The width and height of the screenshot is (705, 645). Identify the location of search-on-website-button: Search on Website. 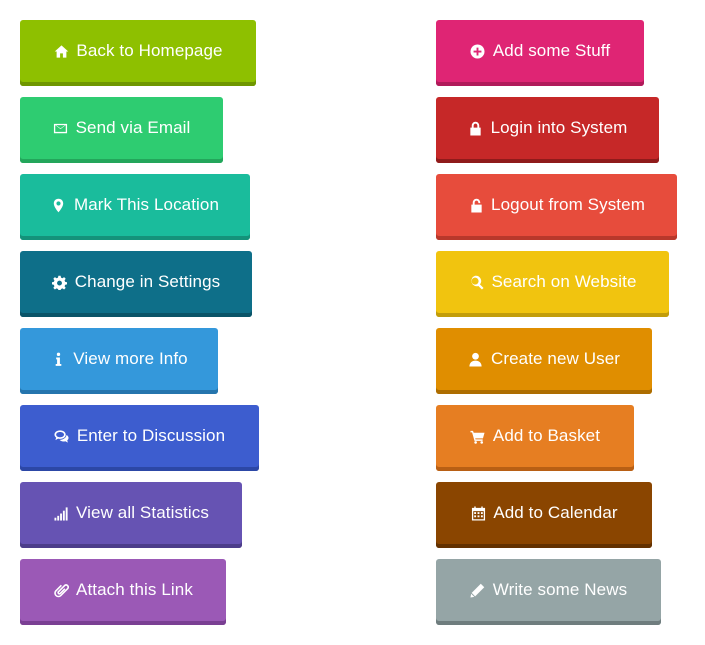
(552, 284).